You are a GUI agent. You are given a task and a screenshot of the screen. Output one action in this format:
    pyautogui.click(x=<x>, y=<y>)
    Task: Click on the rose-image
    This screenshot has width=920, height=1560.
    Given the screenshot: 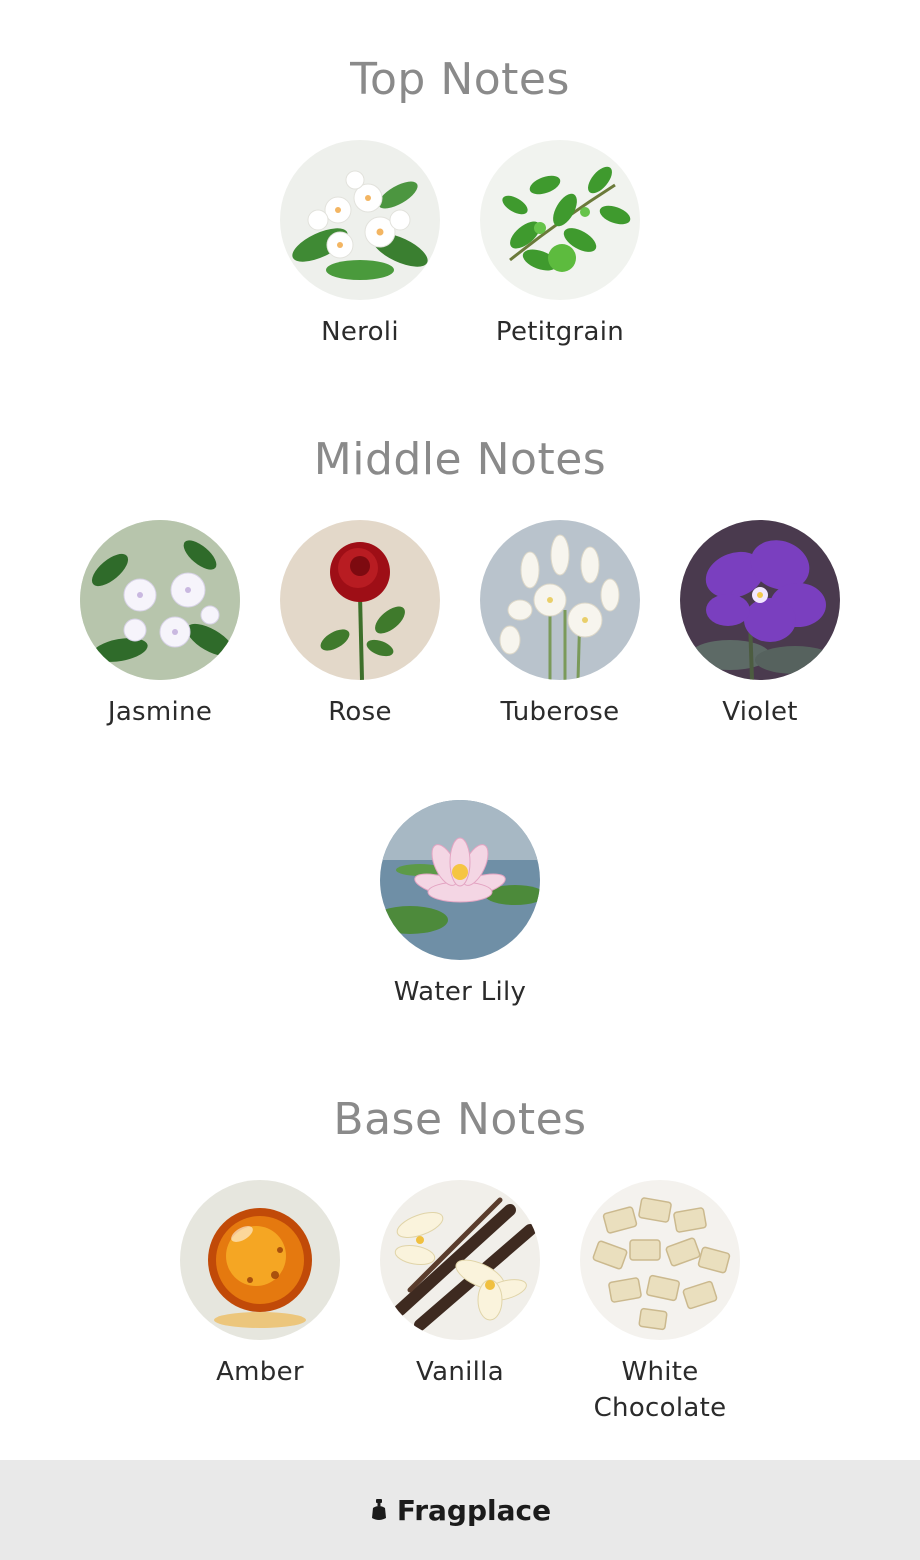 What is the action you would take?
    pyautogui.click(x=360, y=600)
    